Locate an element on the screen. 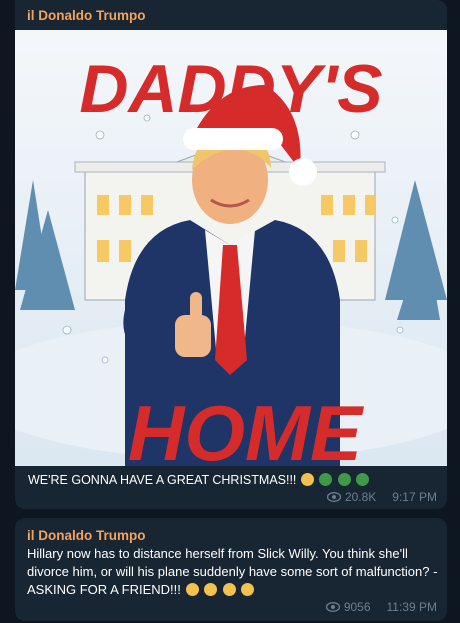 This screenshot has height=623, width=460. message-time: 11:39 PM is located at coordinates (411, 607).